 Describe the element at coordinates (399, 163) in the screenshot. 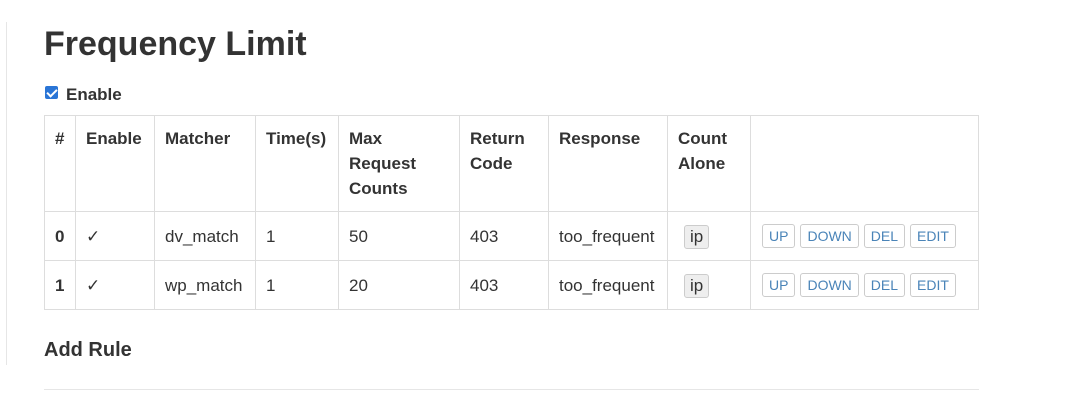

I see `header-max-request-counts: Max Request Counts` at that location.